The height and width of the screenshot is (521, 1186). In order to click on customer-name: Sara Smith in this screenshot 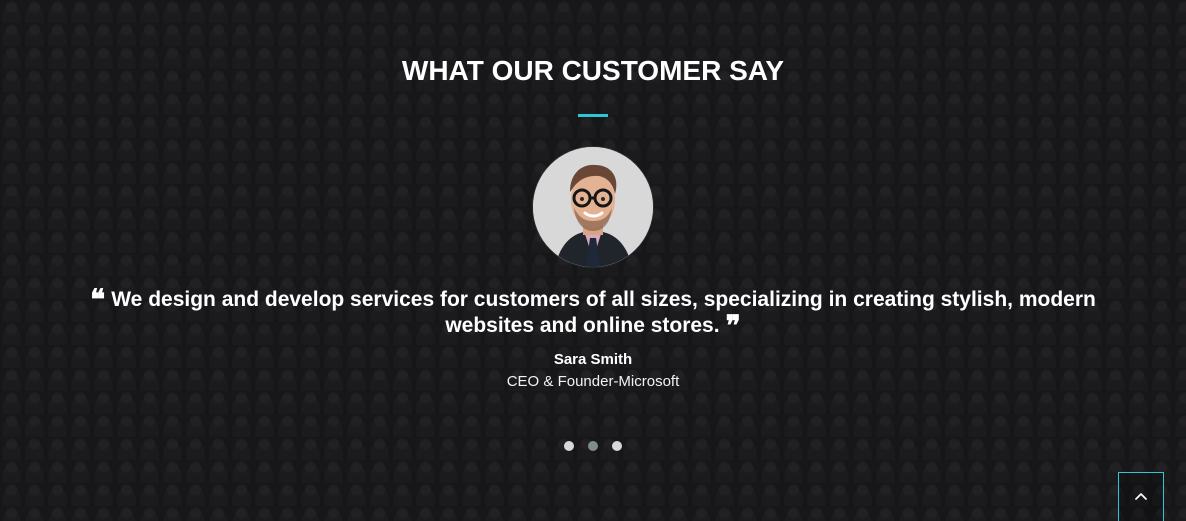, I will do `click(593, 359)`.